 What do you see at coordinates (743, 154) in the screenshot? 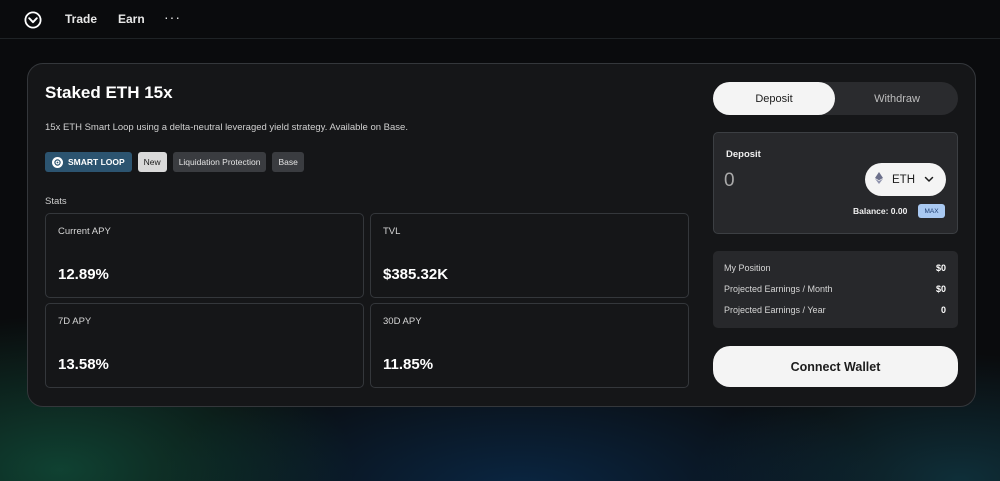
I see `deposit-label: Deposit` at bounding box center [743, 154].